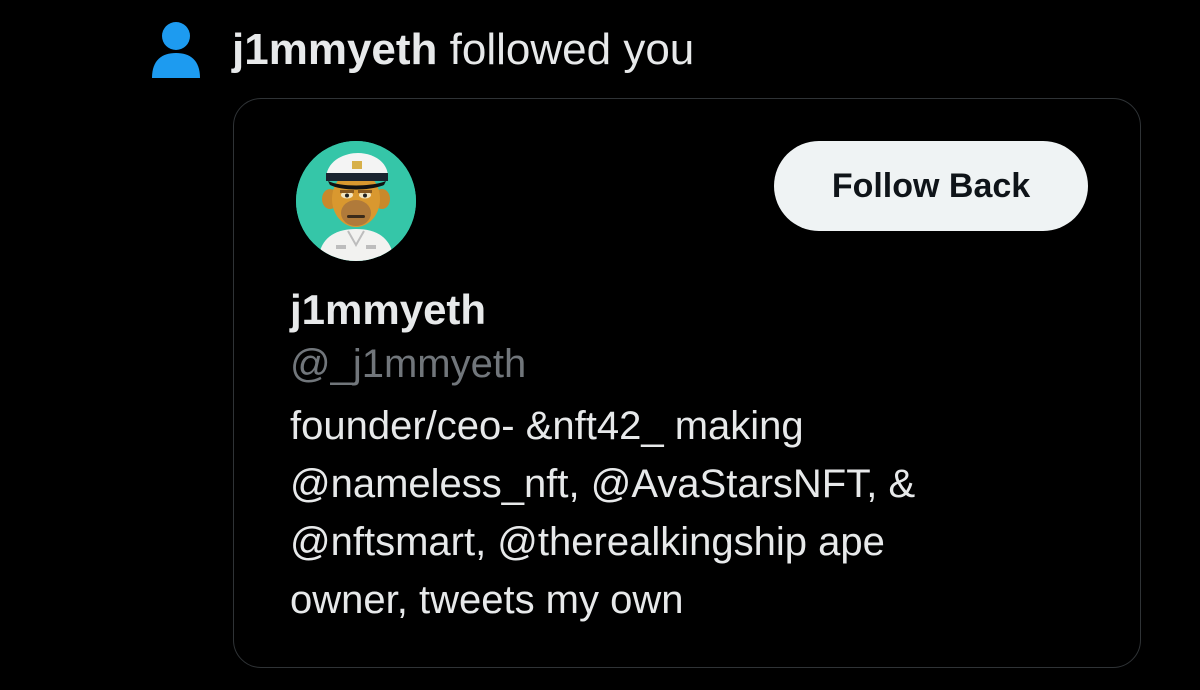  I want to click on avatar, so click(356, 201).